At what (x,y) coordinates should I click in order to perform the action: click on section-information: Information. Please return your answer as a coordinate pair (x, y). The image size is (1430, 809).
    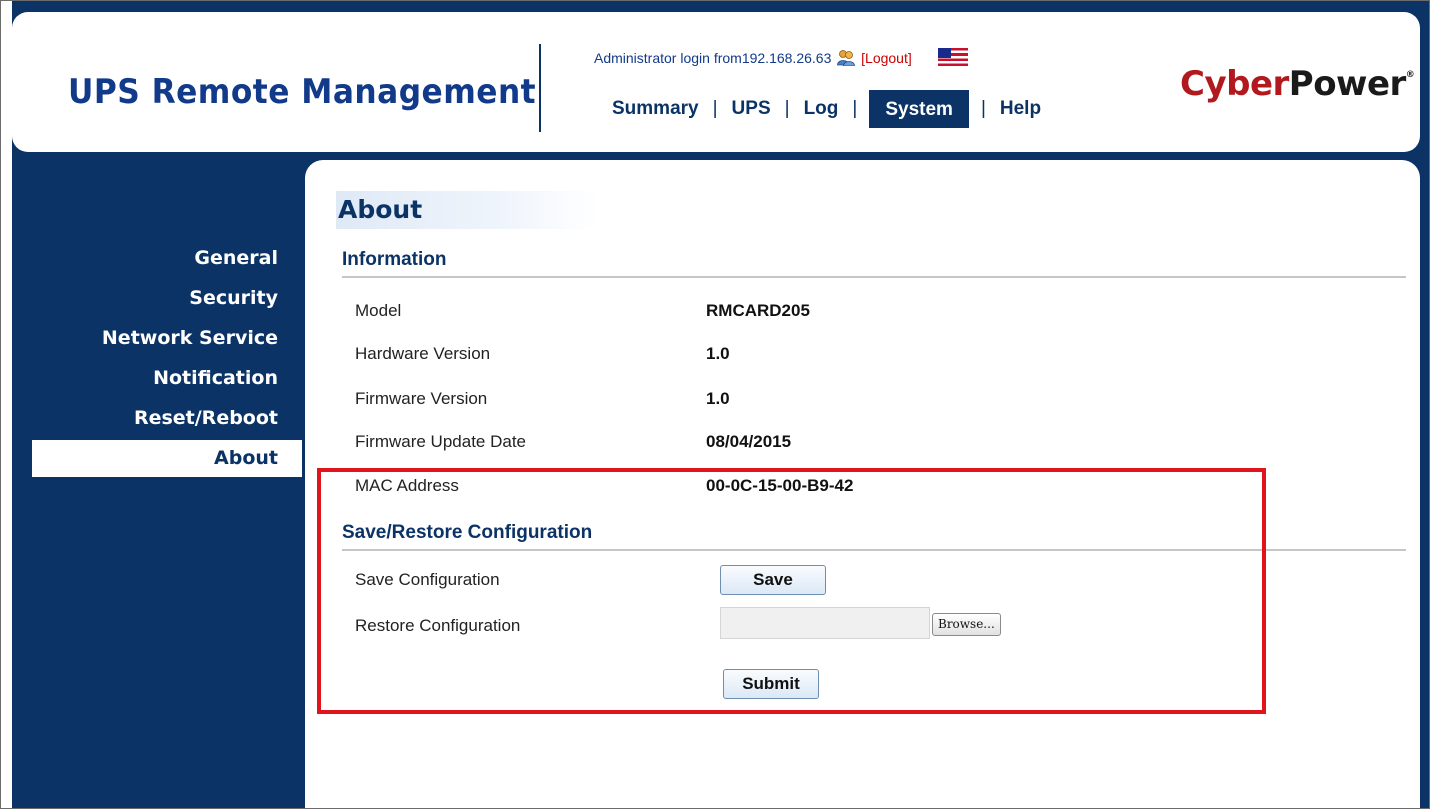
    Looking at the image, I should click on (874, 262).